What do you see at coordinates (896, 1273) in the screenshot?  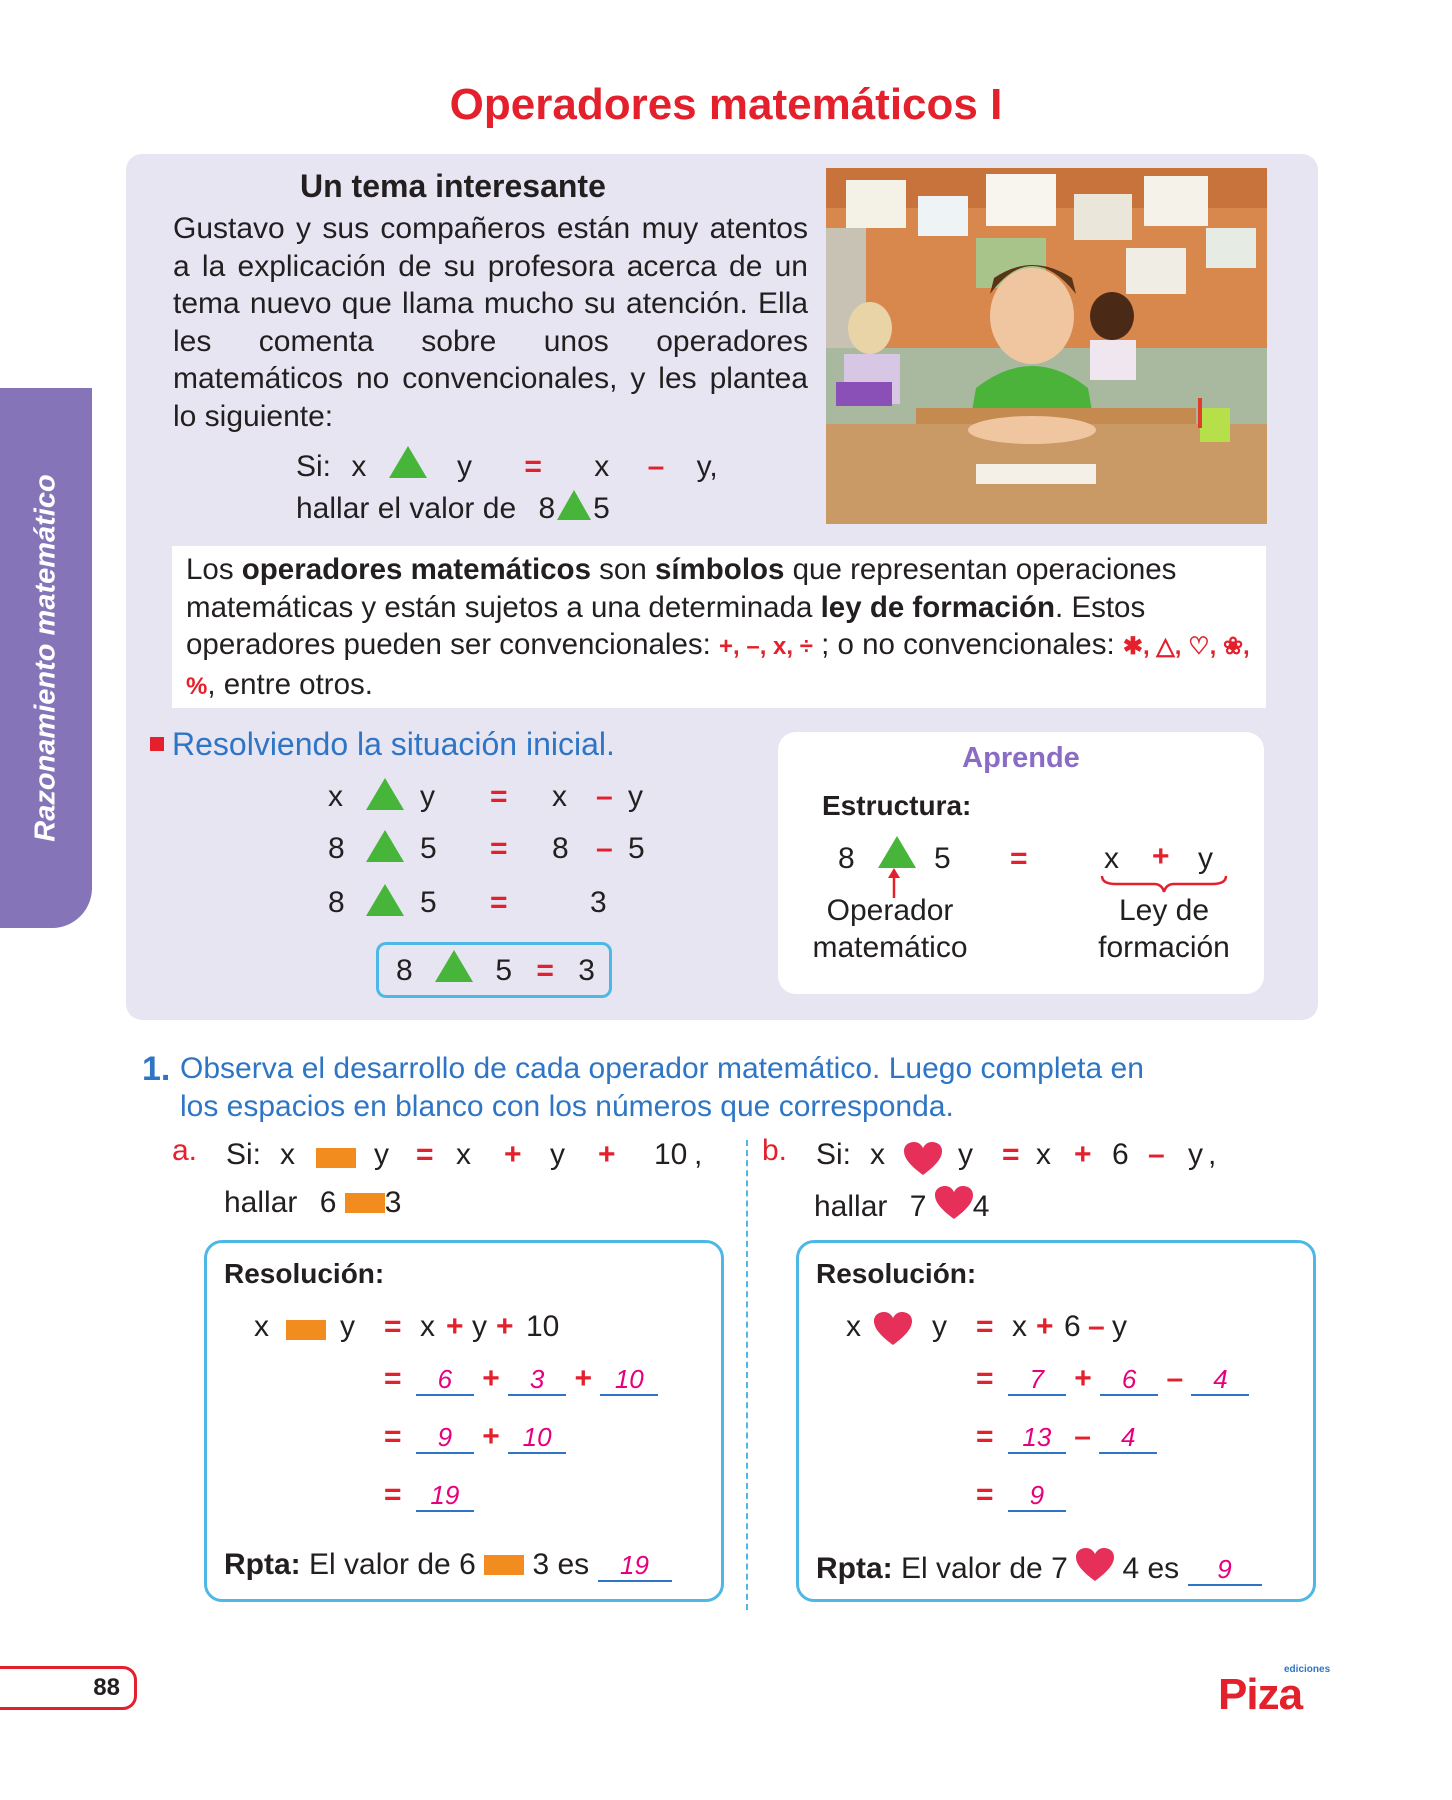 I see `resolution-label: Resolución:` at bounding box center [896, 1273].